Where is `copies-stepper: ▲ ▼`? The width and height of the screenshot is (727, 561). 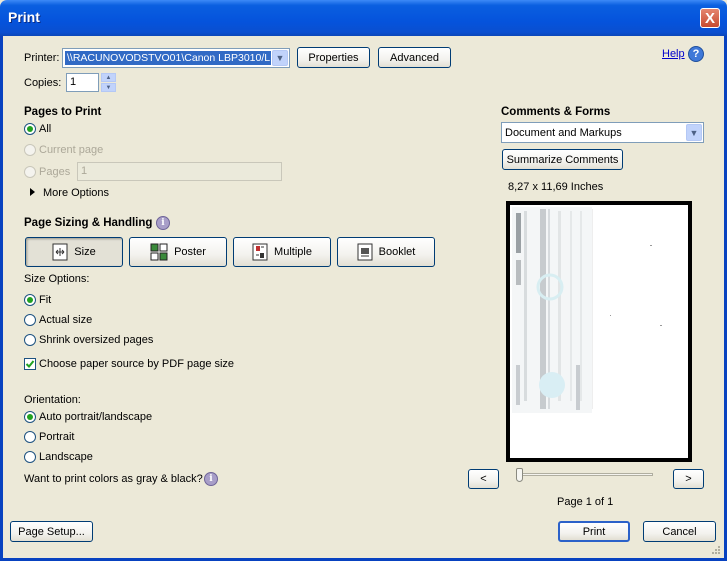 copies-stepper: ▲ ▼ is located at coordinates (108, 82).